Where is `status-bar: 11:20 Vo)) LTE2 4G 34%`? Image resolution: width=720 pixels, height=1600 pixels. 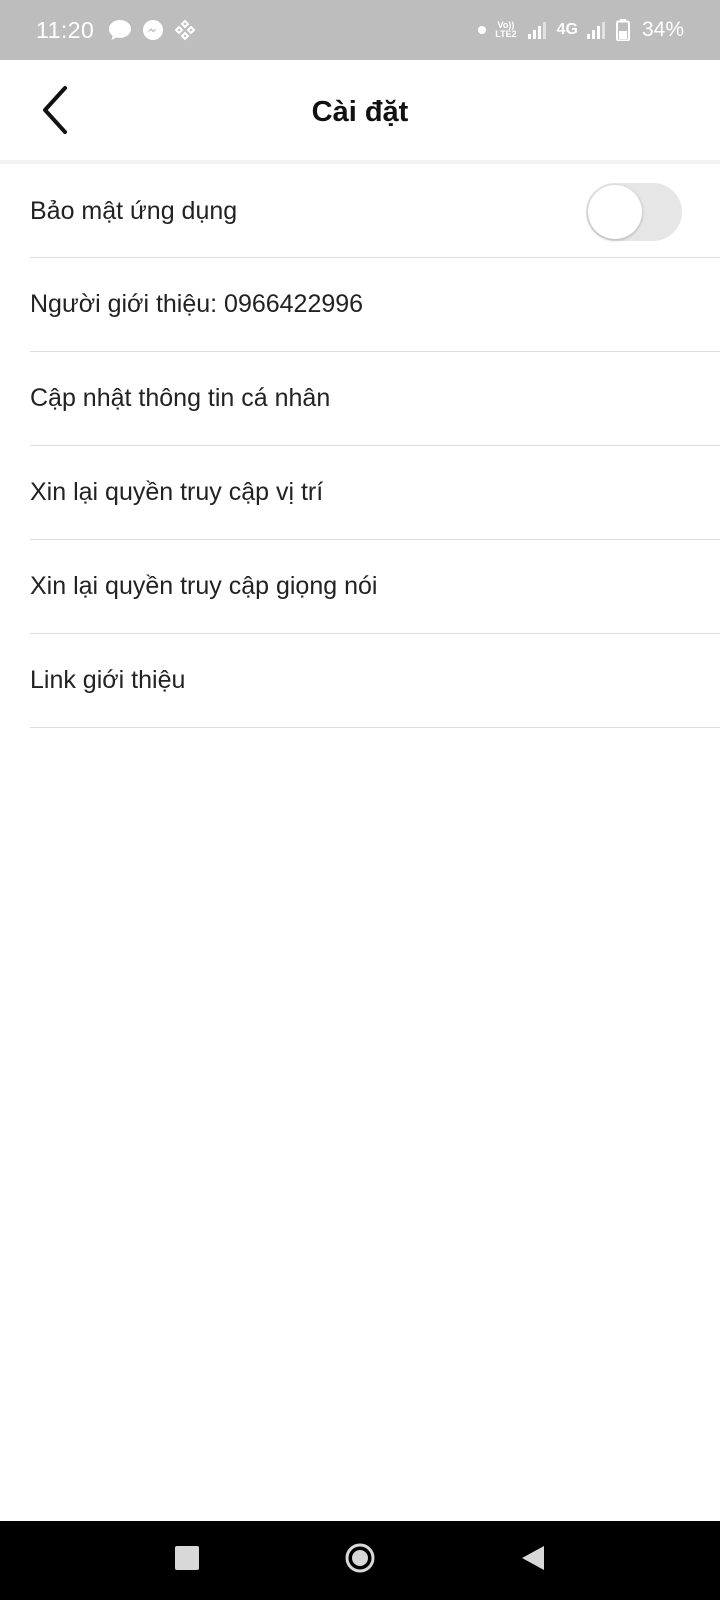 status-bar: 11:20 Vo)) LTE2 4G 34% is located at coordinates (360, 30).